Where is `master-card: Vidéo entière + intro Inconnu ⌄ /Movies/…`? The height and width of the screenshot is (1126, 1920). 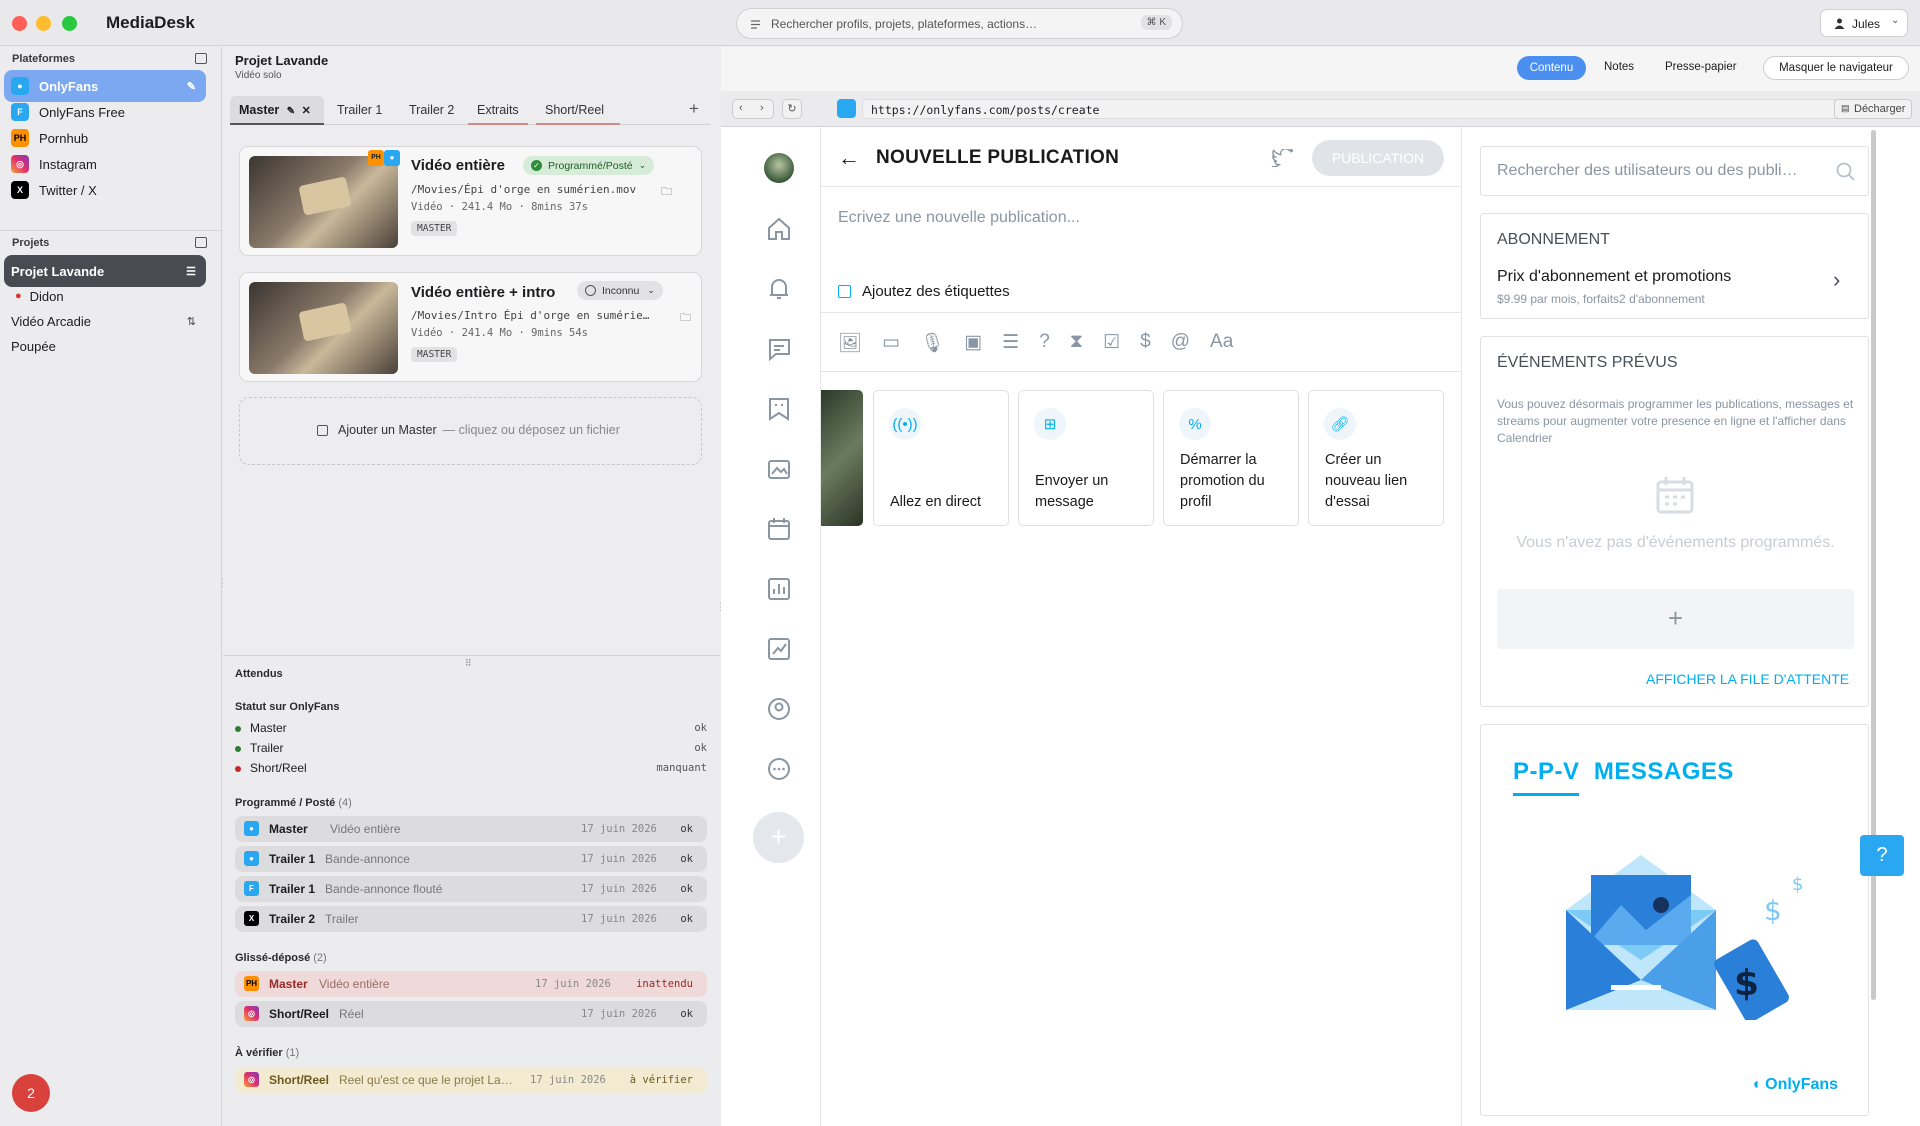
master-card: Vidéo entière + intro Inconnu ⌄ /Movies/… is located at coordinates (470, 327).